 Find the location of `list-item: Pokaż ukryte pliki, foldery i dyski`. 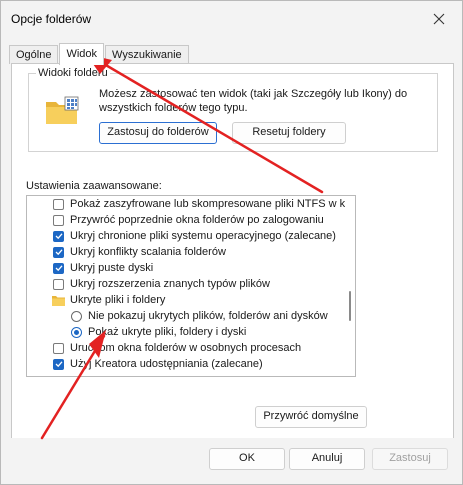

list-item: Pokaż ukryte pliki, foldery i dyski is located at coordinates (158, 332).